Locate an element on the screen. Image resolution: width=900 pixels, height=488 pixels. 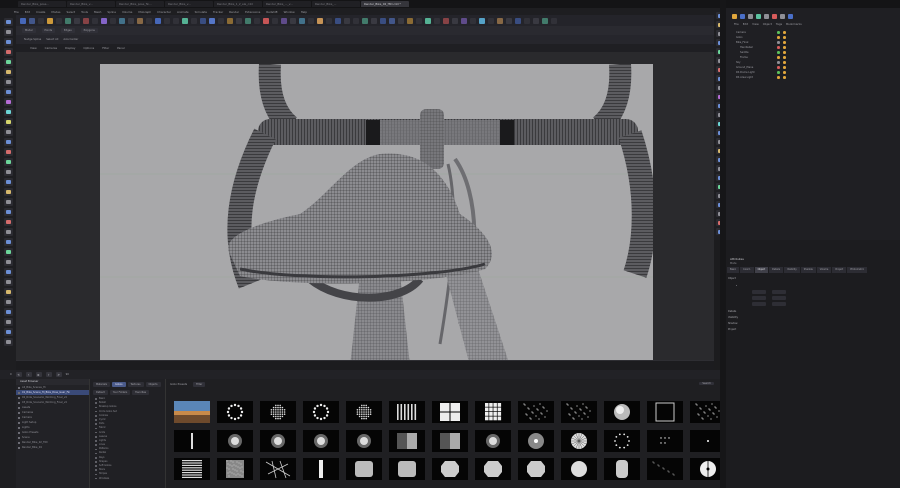
edges-mode-button: Edges is located at coordinates (68, 30).